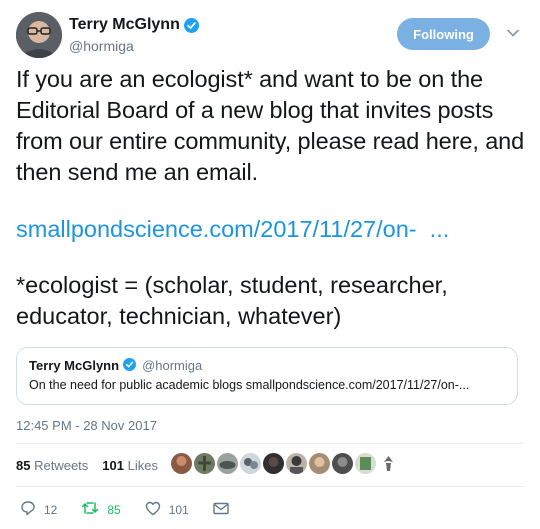 Image resolution: width=540 pixels, height=529 pixels. What do you see at coordinates (136, 509) in the screenshot?
I see `tweet-actions: 12 85 101` at bounding box center [136, 509].